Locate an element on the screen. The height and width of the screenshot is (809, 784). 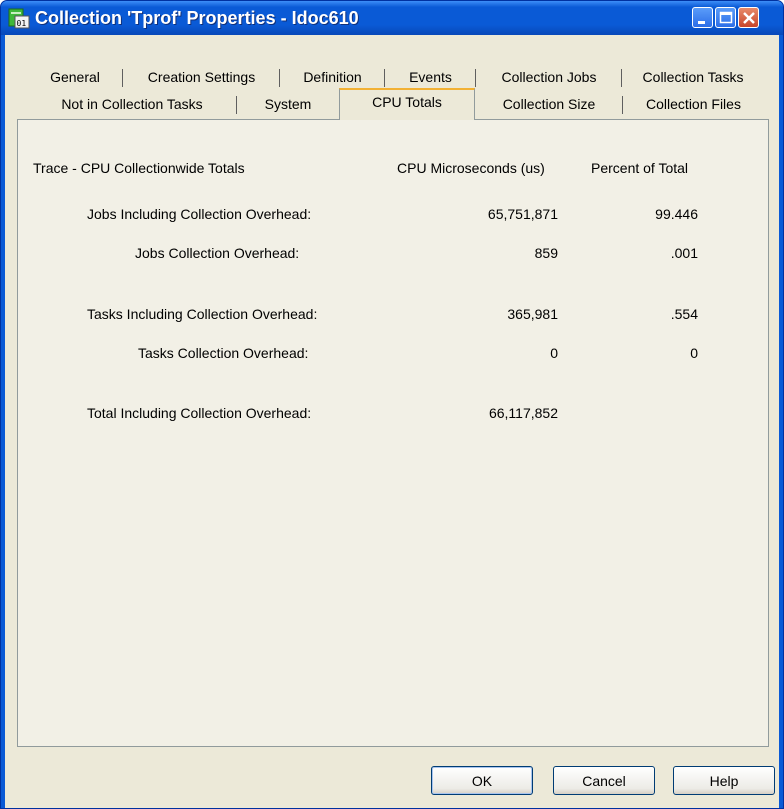
tab-cpu-totals: CPU Totals is located at coordinates (407, 104).